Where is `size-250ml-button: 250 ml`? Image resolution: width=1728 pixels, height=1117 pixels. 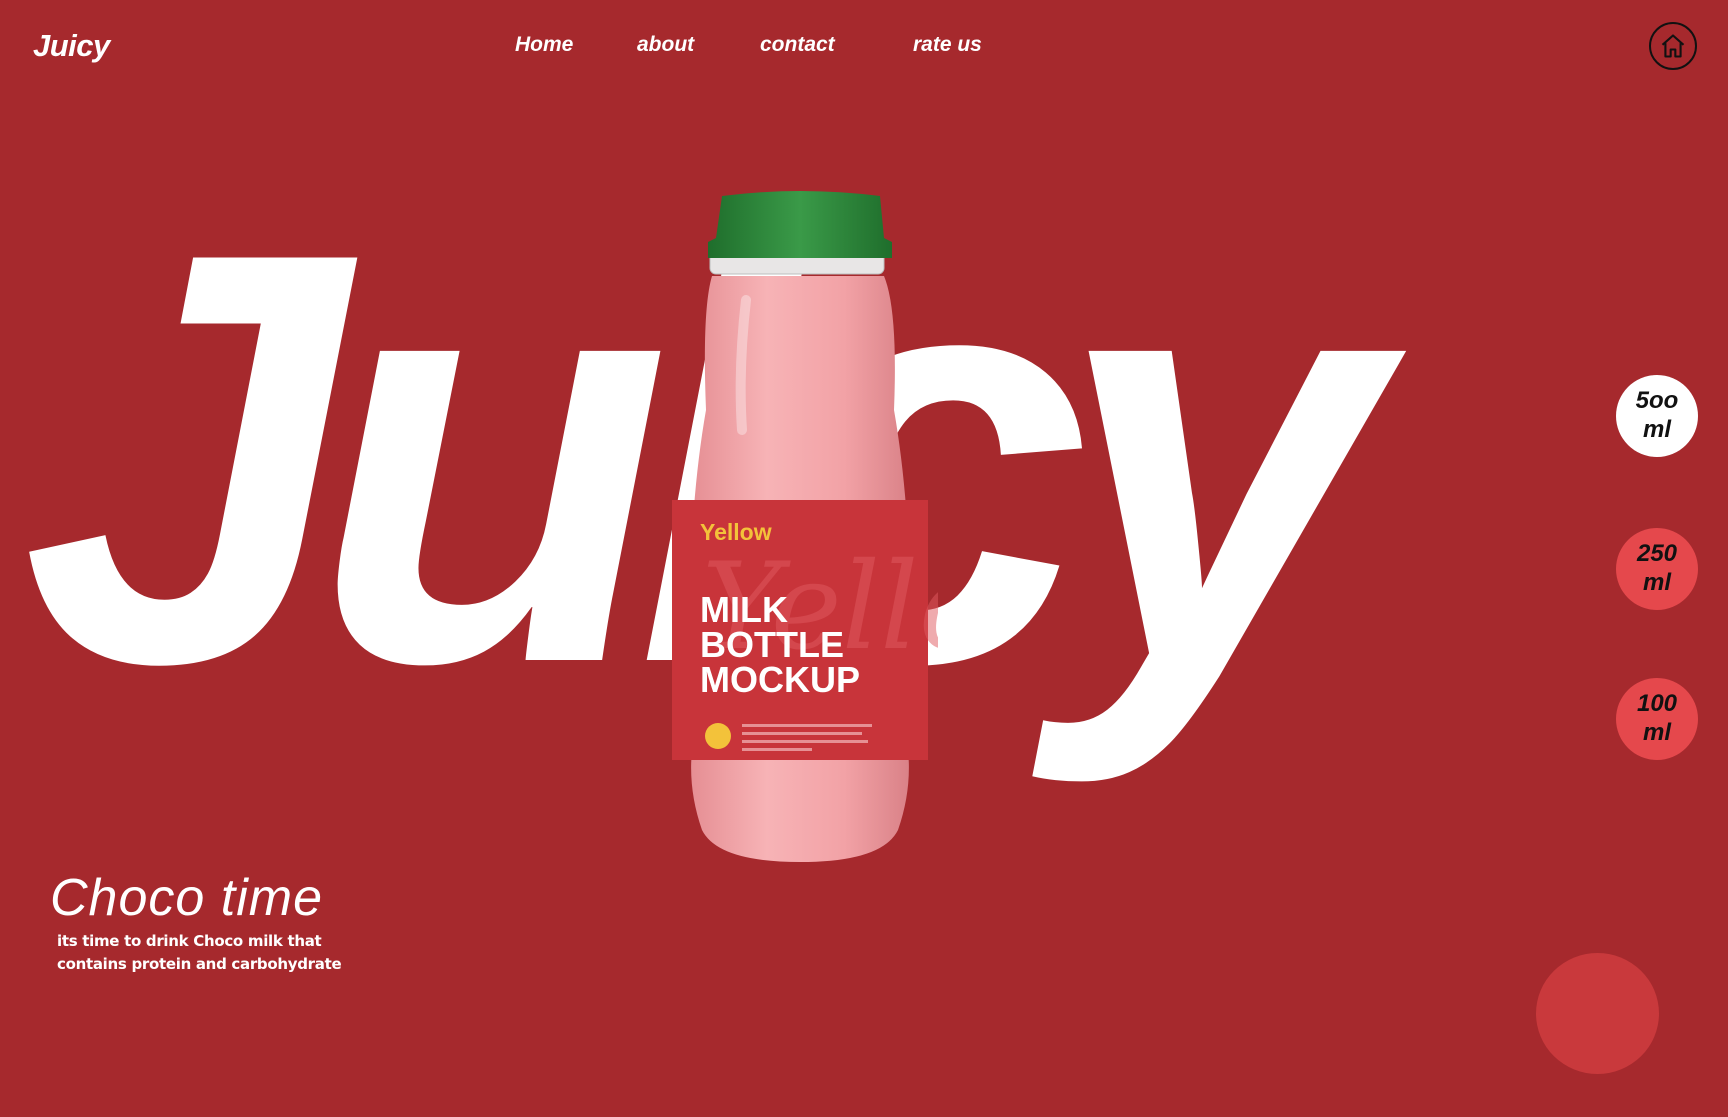 size-250ml-button: 250 ml is located at coordinates (1657, 569).